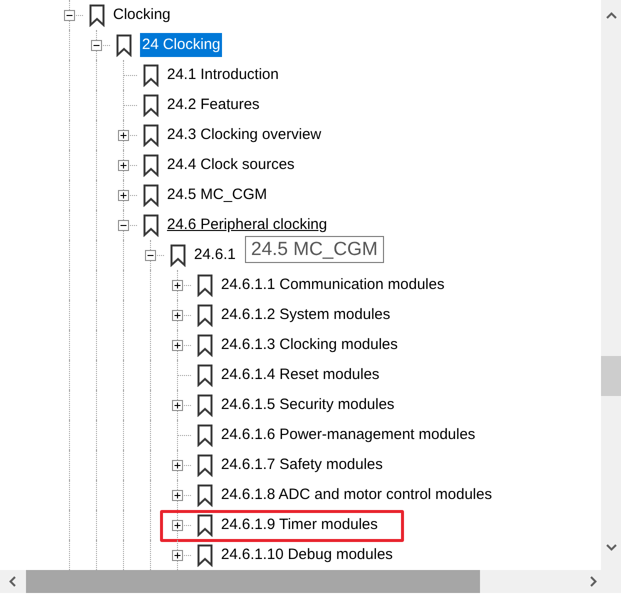  What do you see at coordinates (247, 225) in the screenshot?
I see `bookmark-item: 24.6 Peripheral clocking` at bounding box center [247, 225].